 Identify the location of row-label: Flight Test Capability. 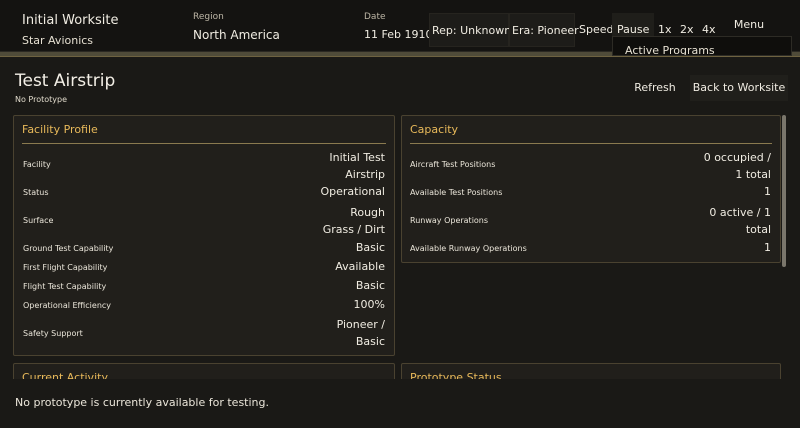
(65, 286).